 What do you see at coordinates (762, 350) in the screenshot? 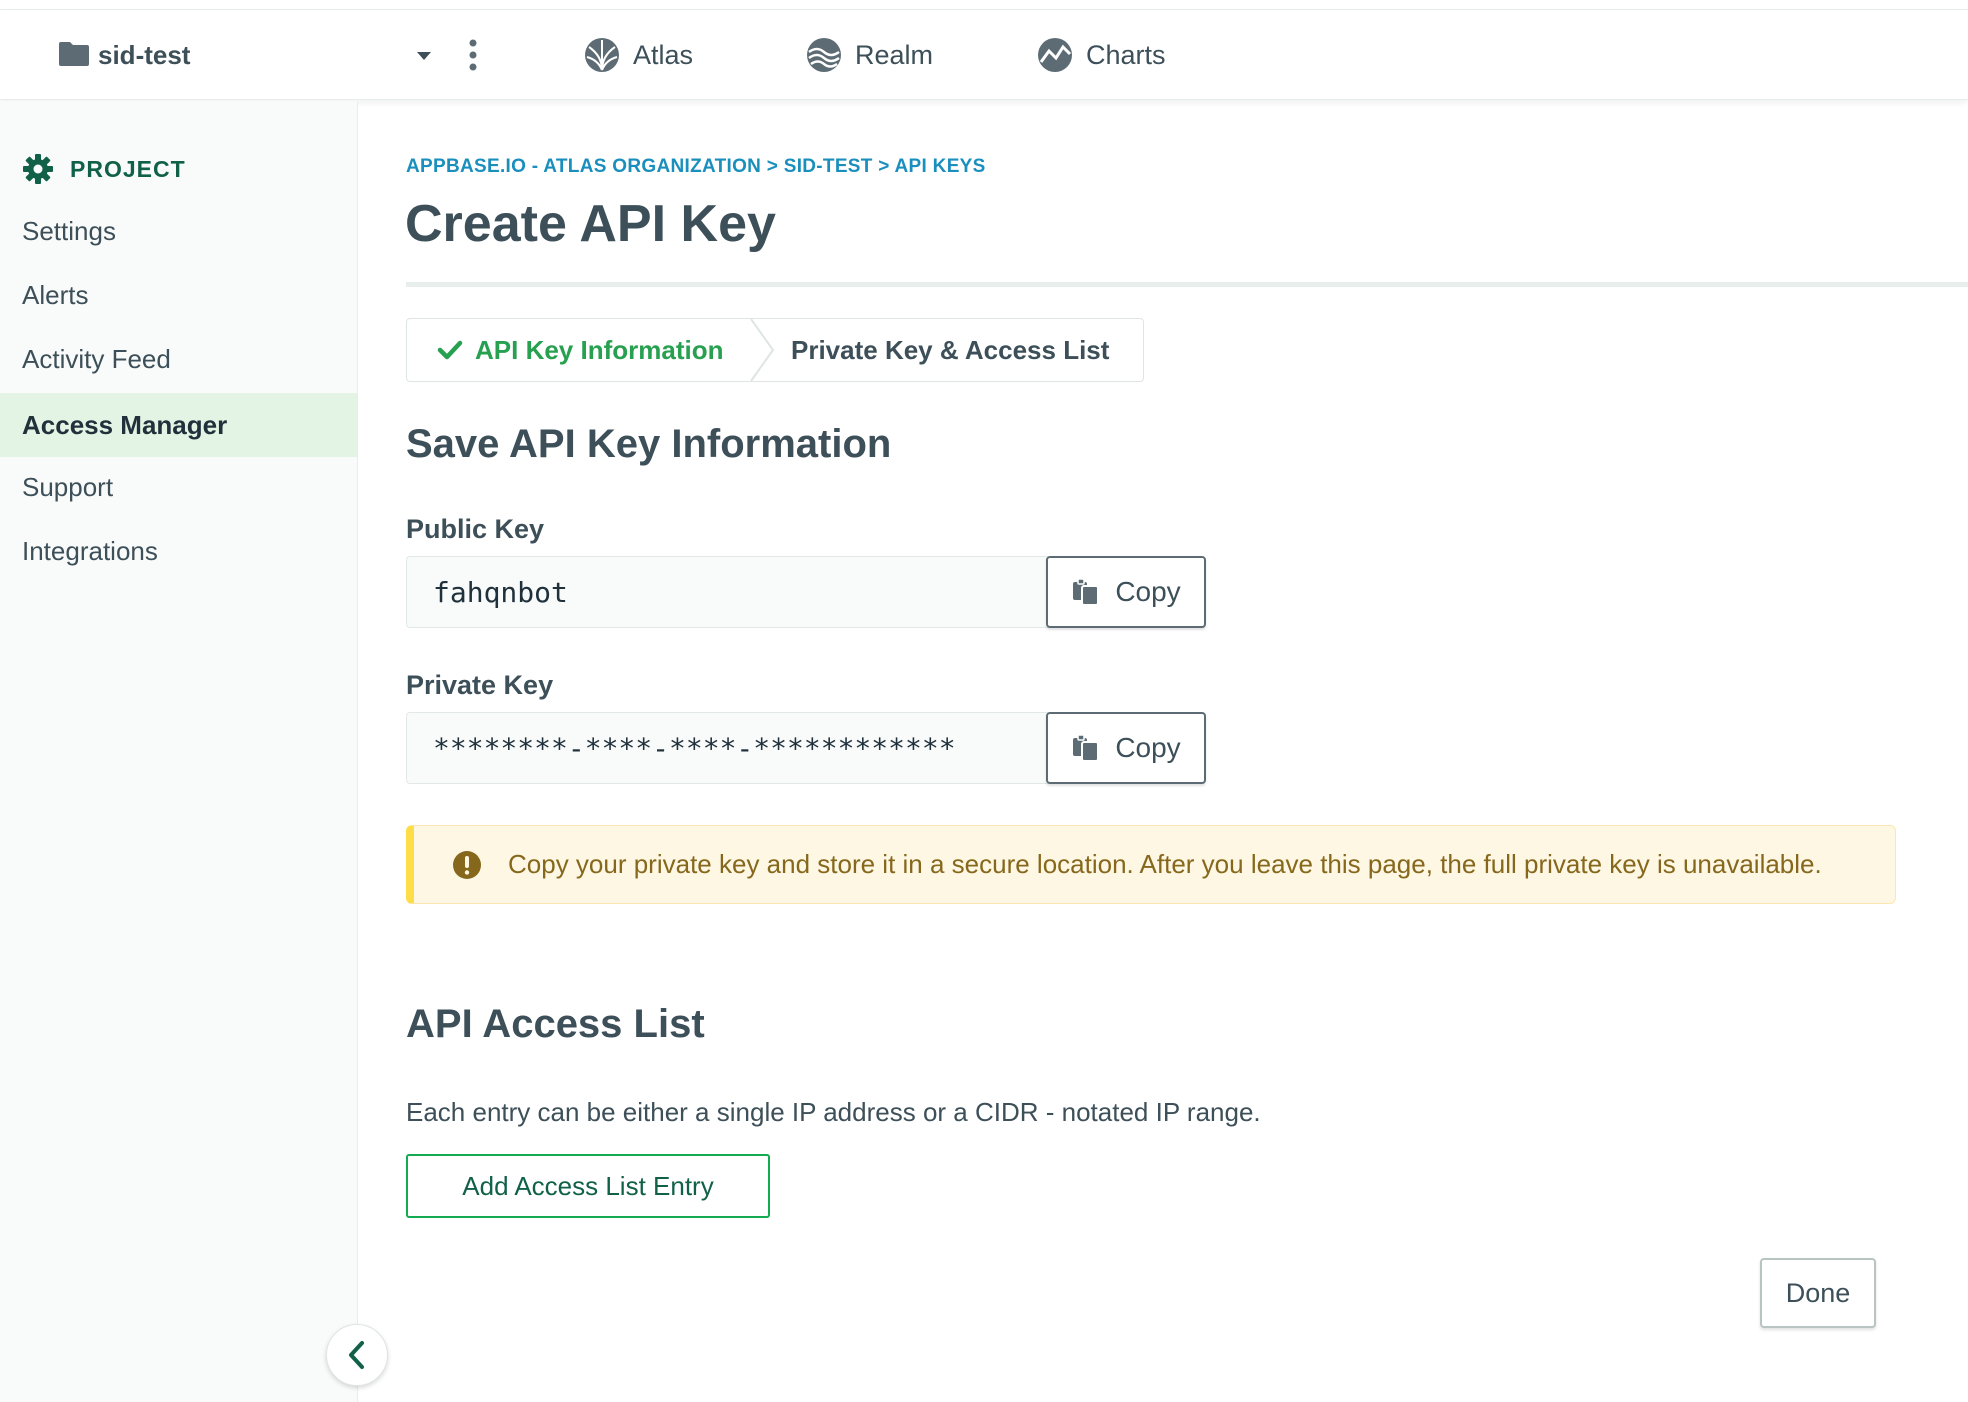
I see `wizard-step-separator` at bounding box center [762, 350].